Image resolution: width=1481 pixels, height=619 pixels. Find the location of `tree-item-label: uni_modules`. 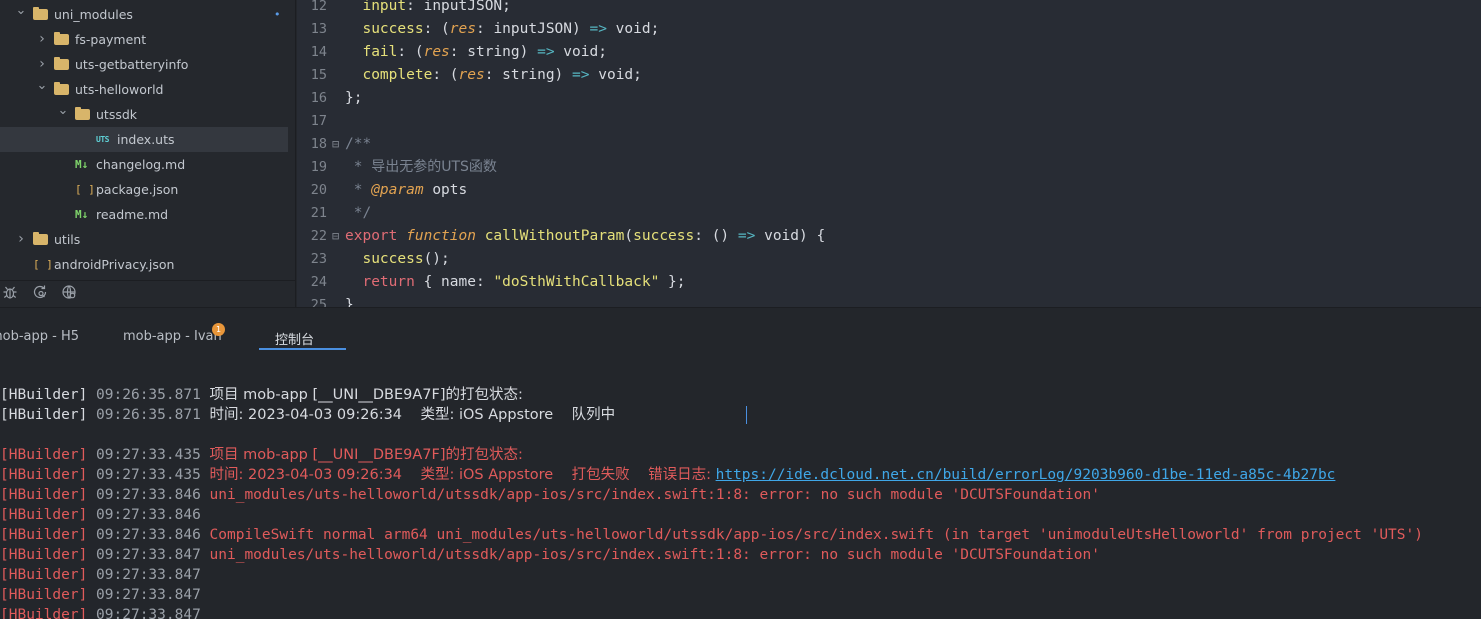

tree-item-label: uni_modules is located at coordinates (93, 14).